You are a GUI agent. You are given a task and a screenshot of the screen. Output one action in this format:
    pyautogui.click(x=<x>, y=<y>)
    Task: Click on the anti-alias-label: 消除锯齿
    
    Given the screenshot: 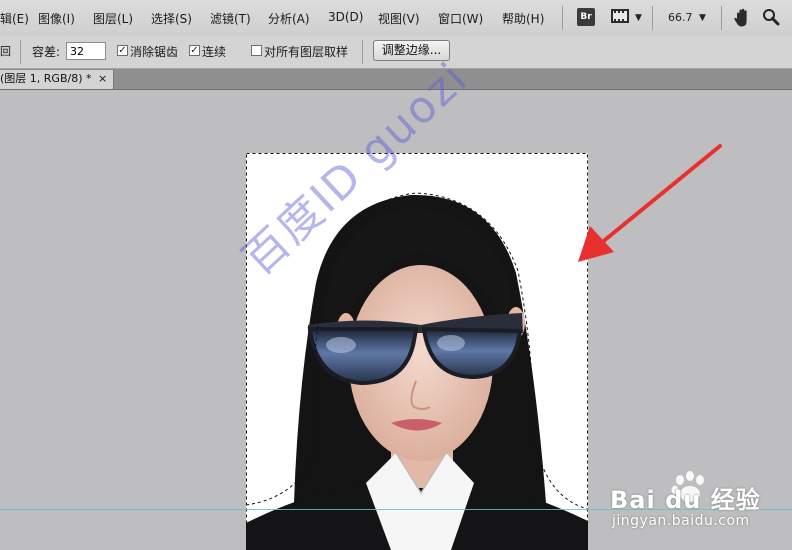 What is the action you would take?
    pyautogui.click(x=154, y=52)
    